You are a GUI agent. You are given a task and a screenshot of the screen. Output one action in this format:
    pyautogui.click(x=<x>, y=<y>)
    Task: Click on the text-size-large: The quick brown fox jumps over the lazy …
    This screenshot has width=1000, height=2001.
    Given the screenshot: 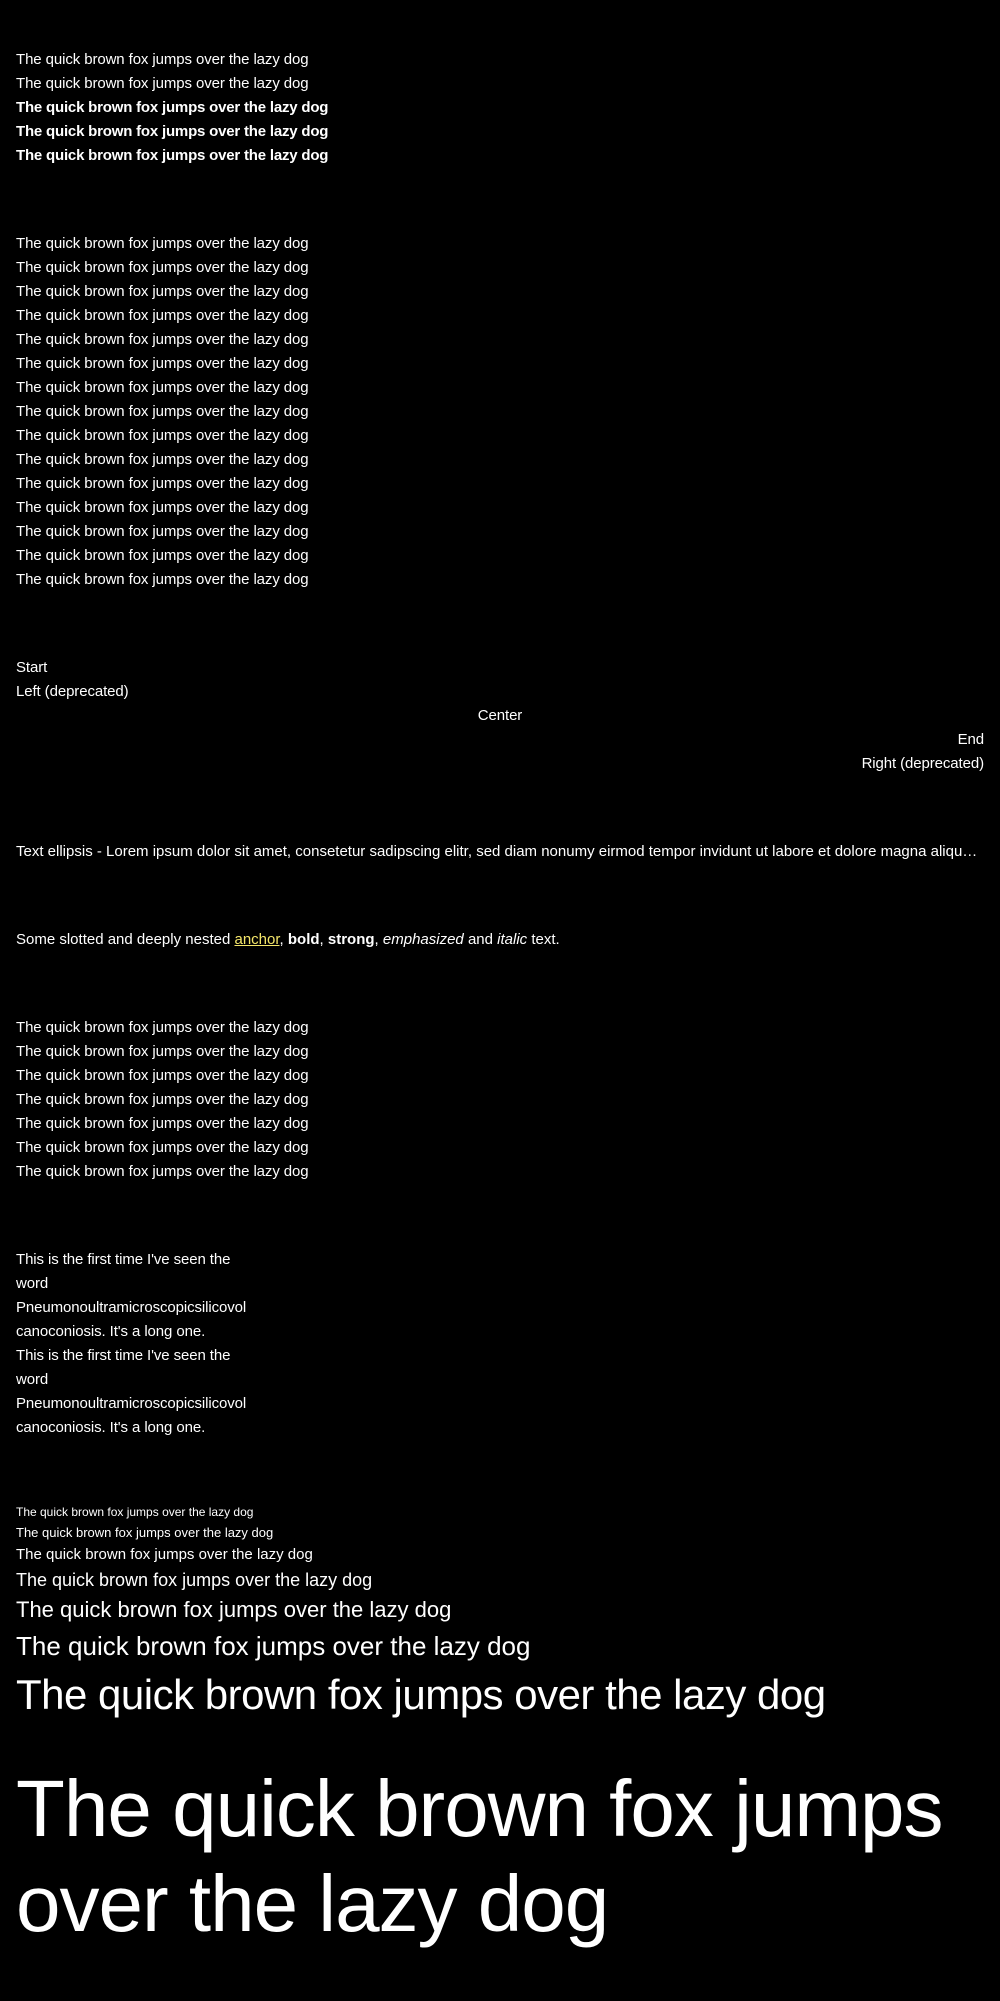 What is the action you would take?
    pyautogui.click(x=234, y=1609)
    